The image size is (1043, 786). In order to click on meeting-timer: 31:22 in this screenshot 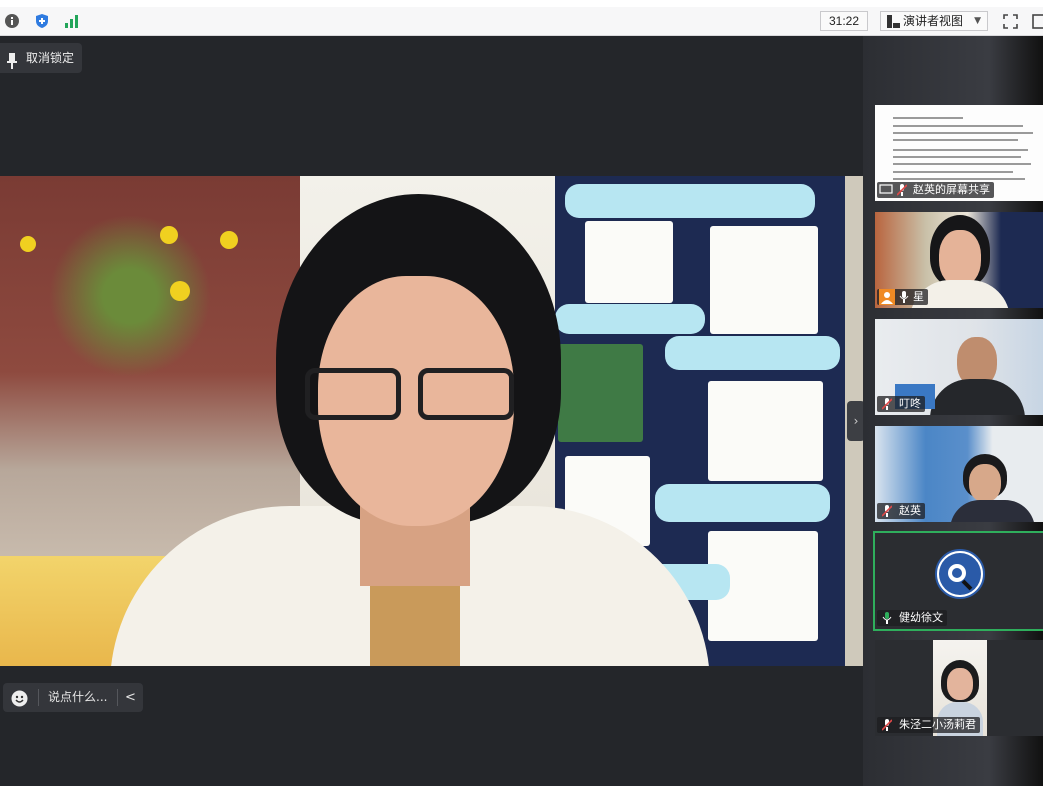, I will do `click(844, 21)`.